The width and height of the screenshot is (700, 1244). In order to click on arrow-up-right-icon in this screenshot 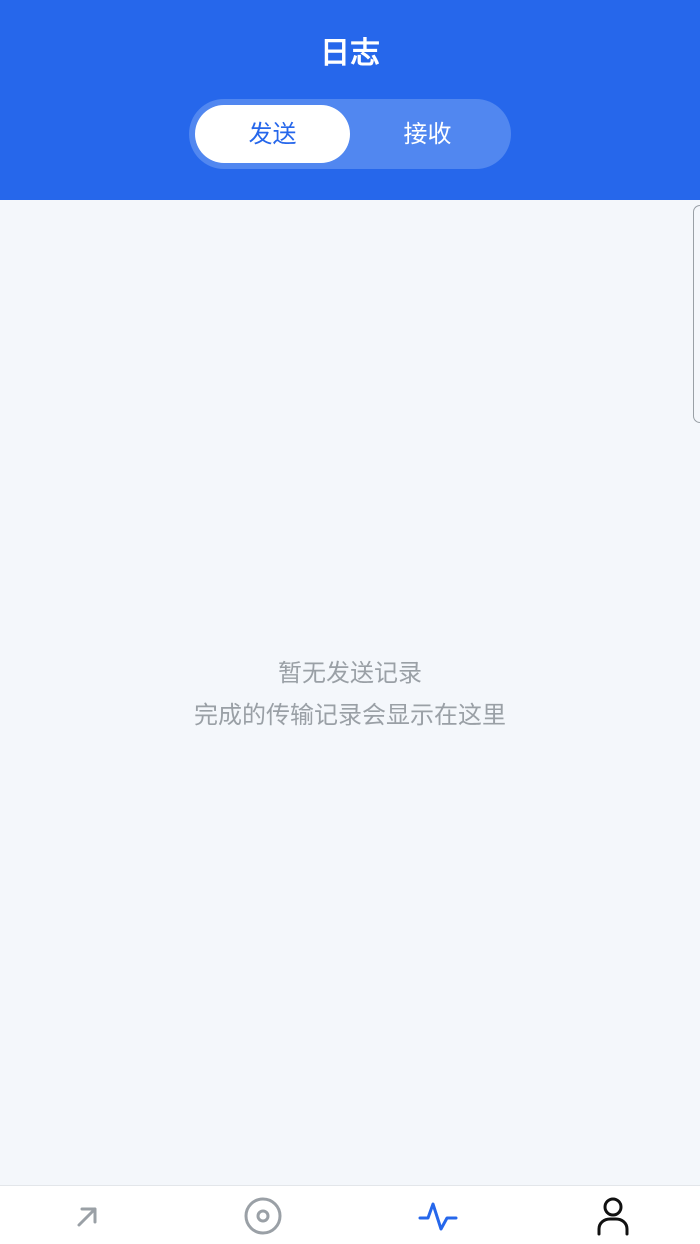, I will do `click(86, 1216)`.